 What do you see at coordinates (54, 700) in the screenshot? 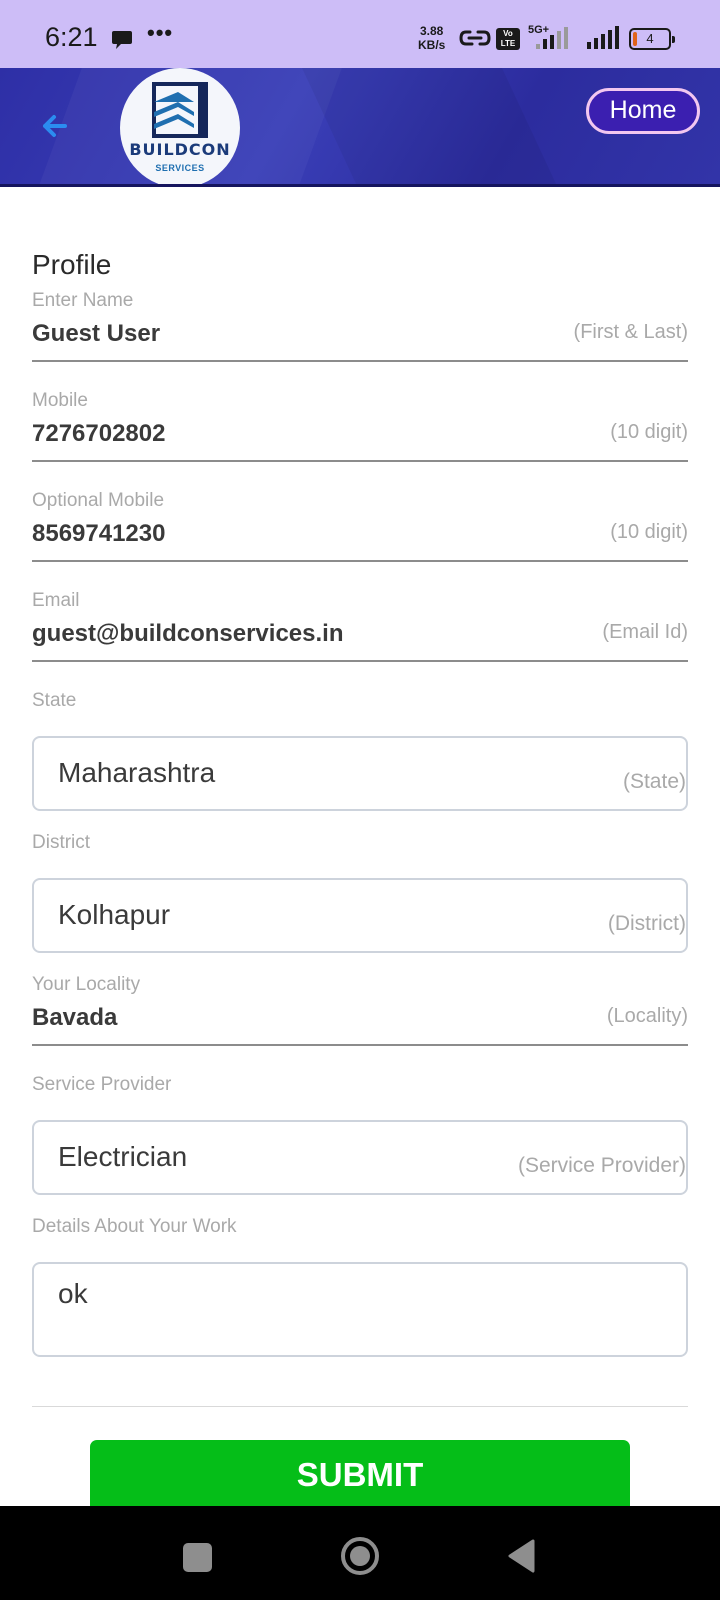
I see `state-label: State` at bounding box center [54, 700].